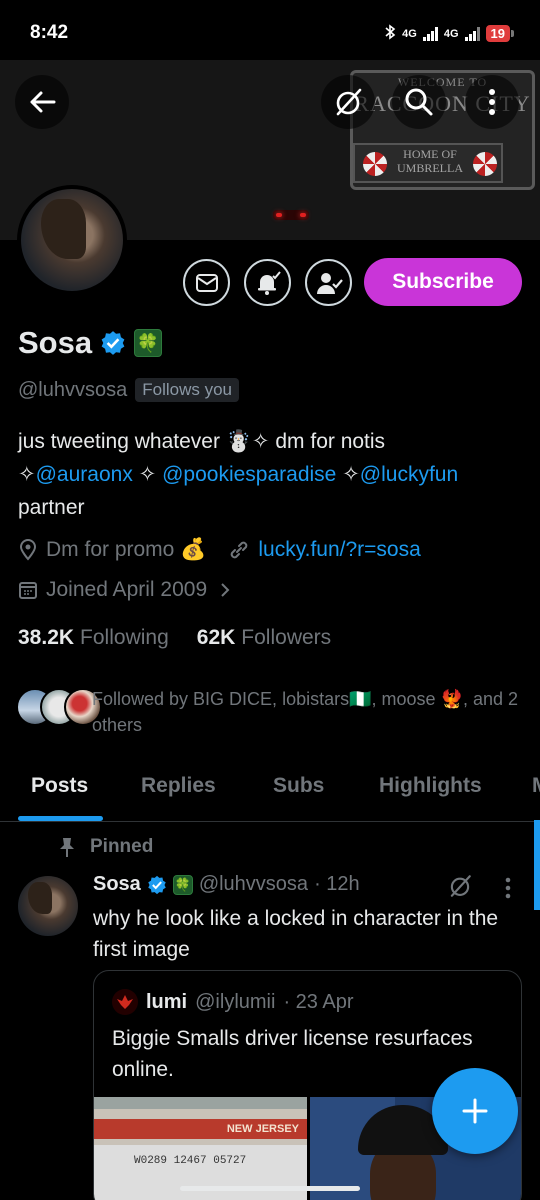 This screenshot has height=1200, width=540. I want to click on tweet-author-handle: @luhvvsosa, so click(253, 884).